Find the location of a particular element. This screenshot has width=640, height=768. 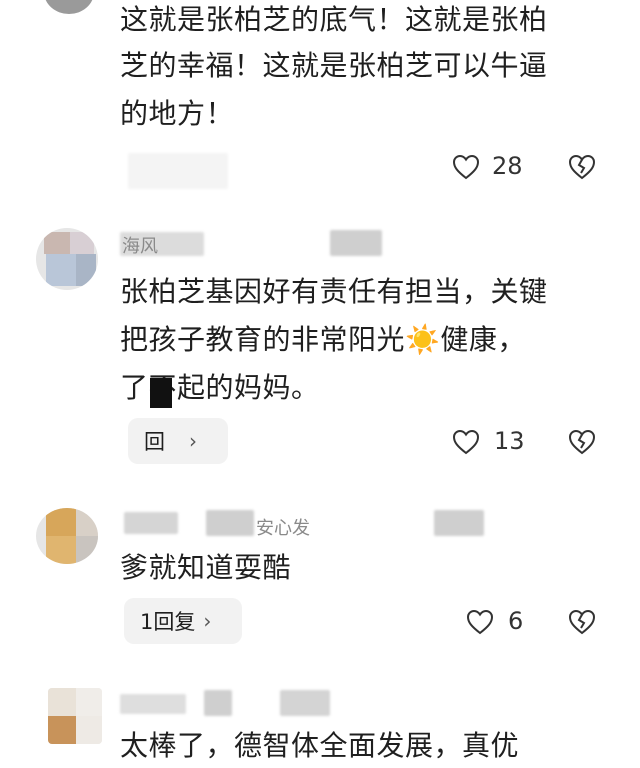

redaction-block is located at coordinates (161, 393).